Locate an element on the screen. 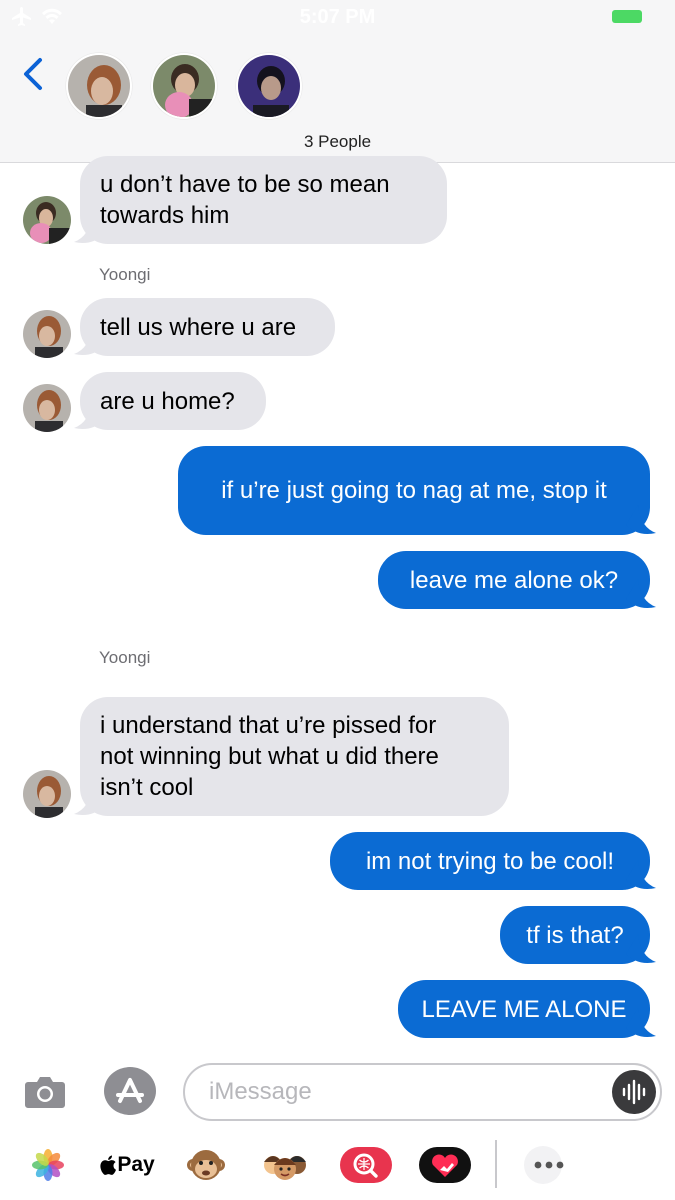 This screenshot has width=675, height=1200. message-input is located at coordinates (422, 1092).